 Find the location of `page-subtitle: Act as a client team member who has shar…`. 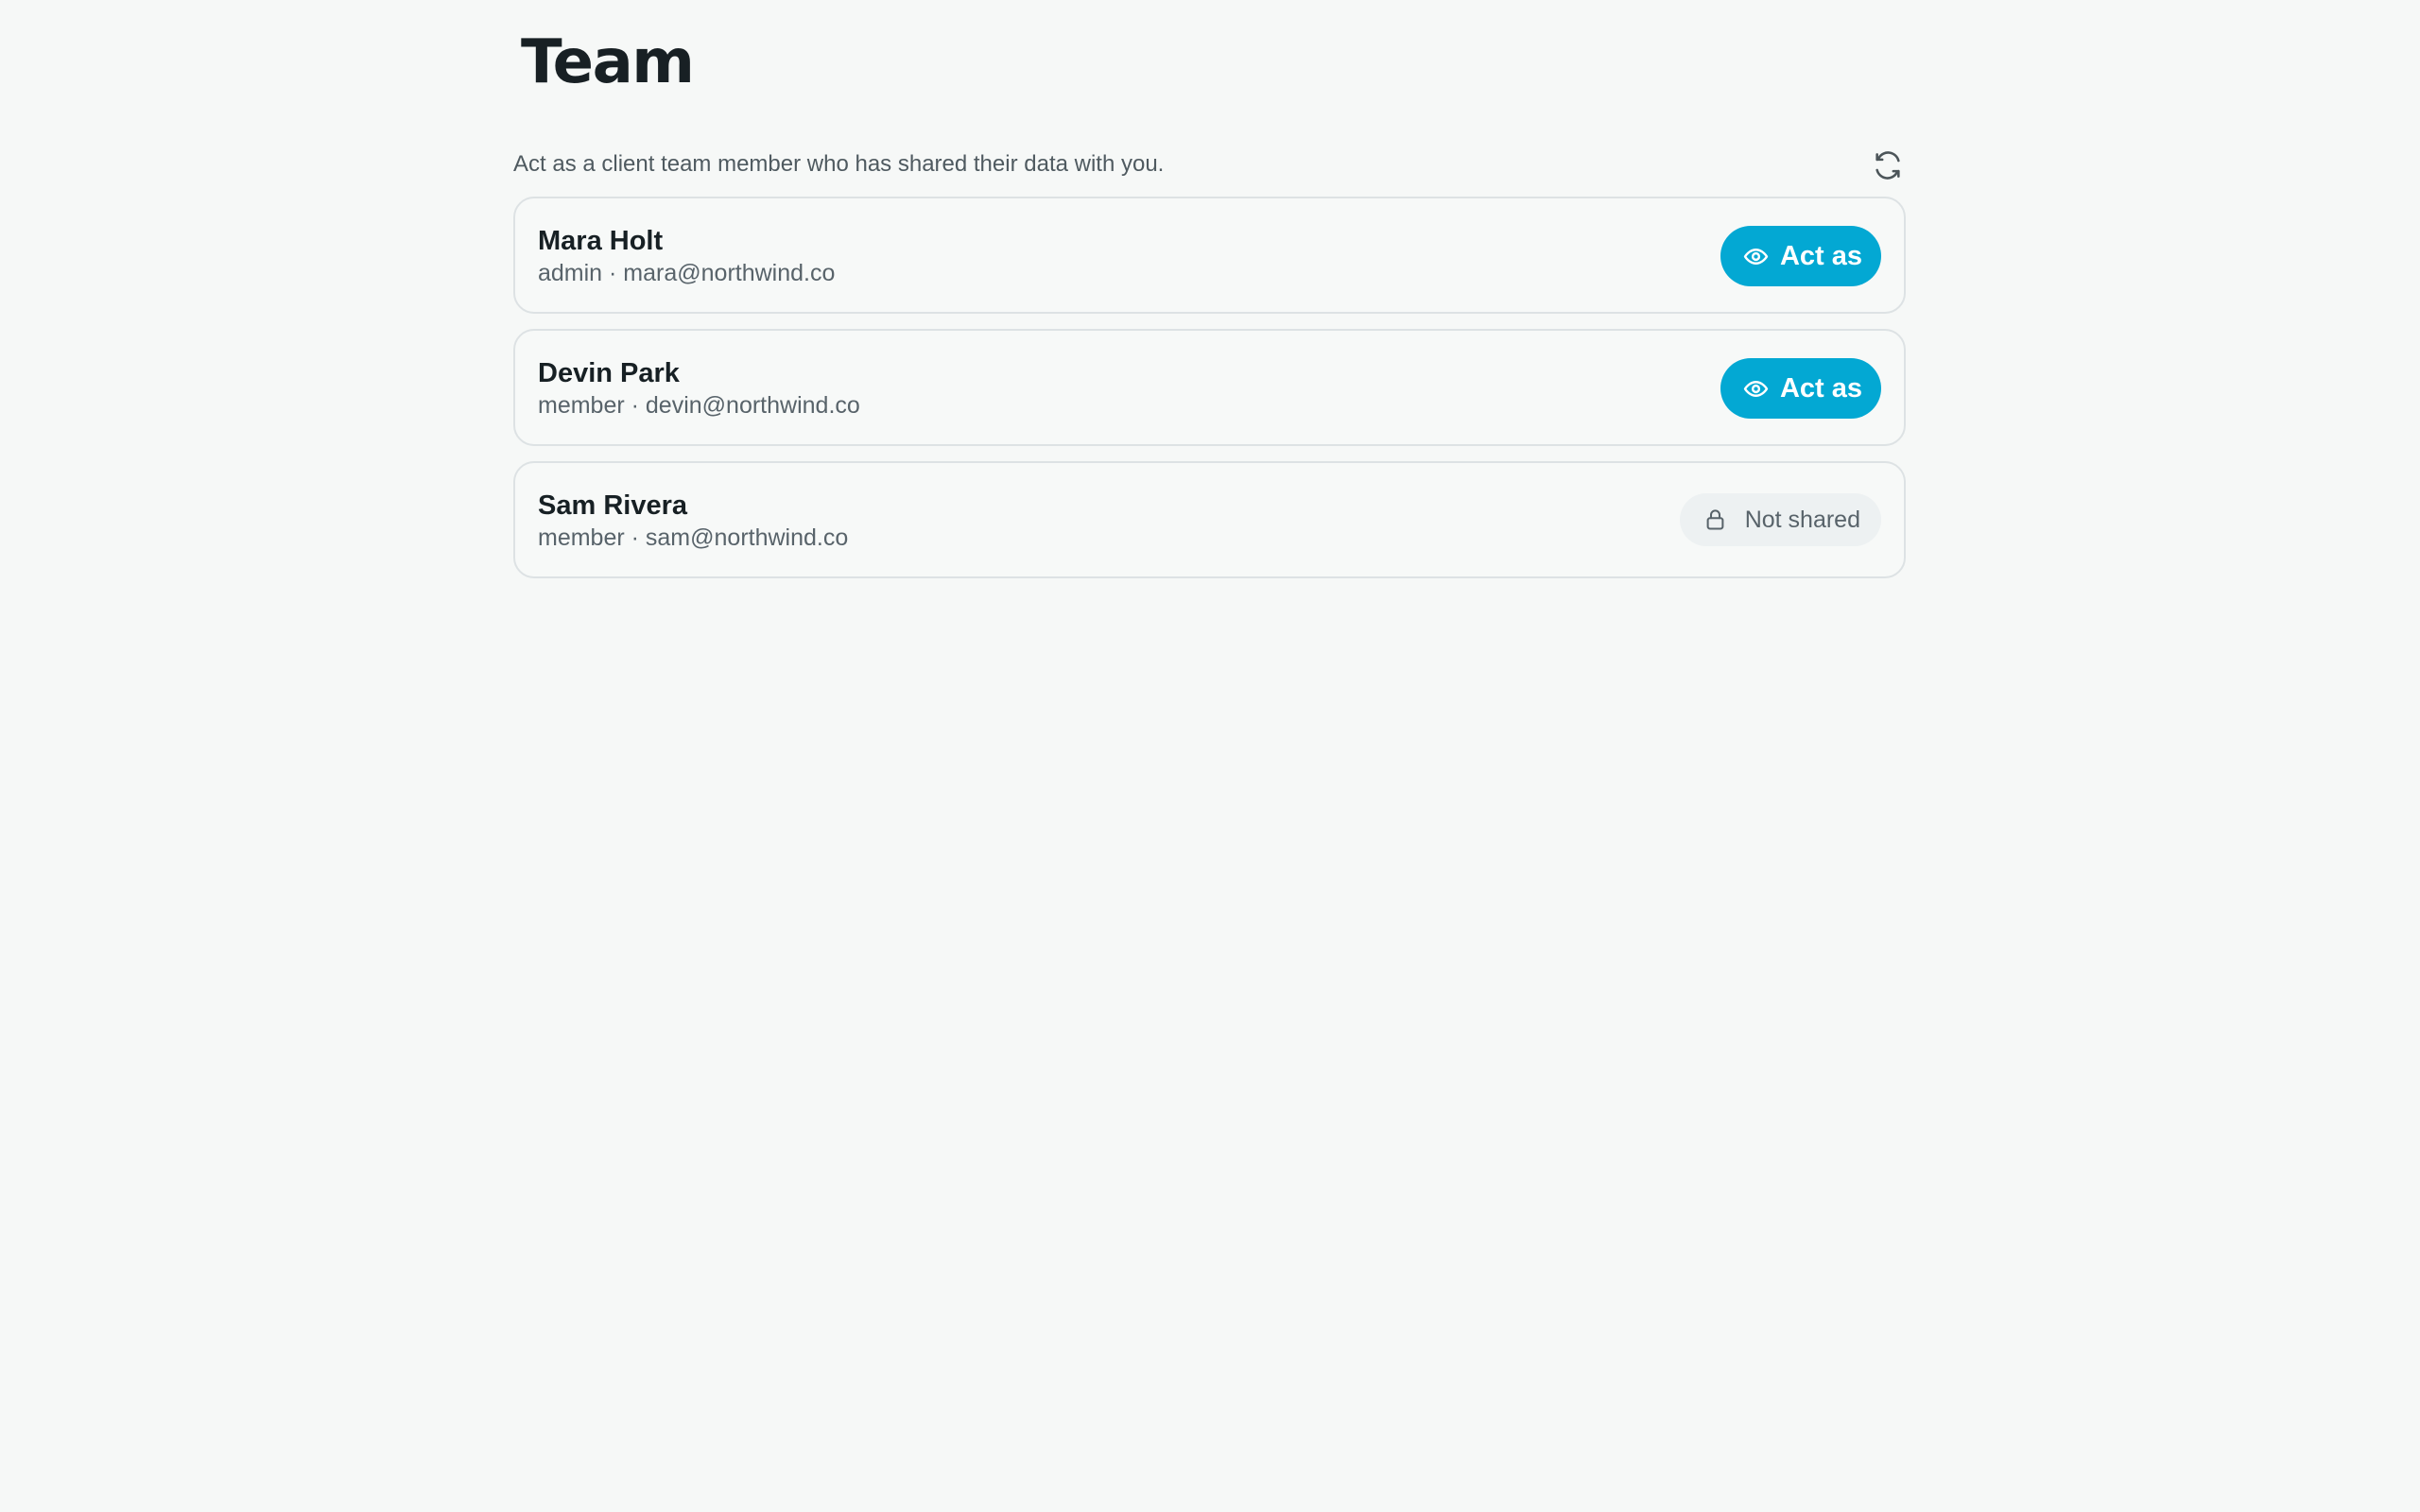

page-subtitle: Act as a client team member who has shar… is located at coordinates (839, 164).